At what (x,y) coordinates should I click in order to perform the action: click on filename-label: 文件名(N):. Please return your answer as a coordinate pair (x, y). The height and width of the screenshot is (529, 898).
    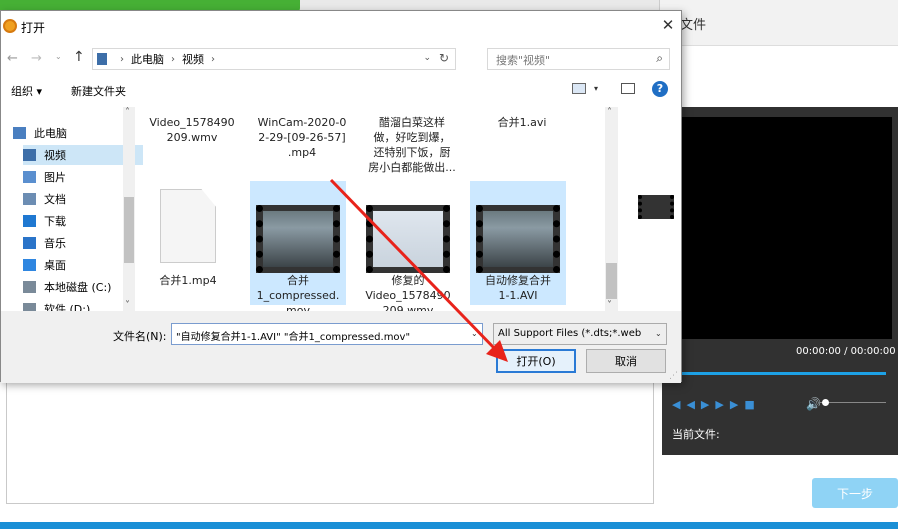
    Looking at the image, I should click on (140, 336).